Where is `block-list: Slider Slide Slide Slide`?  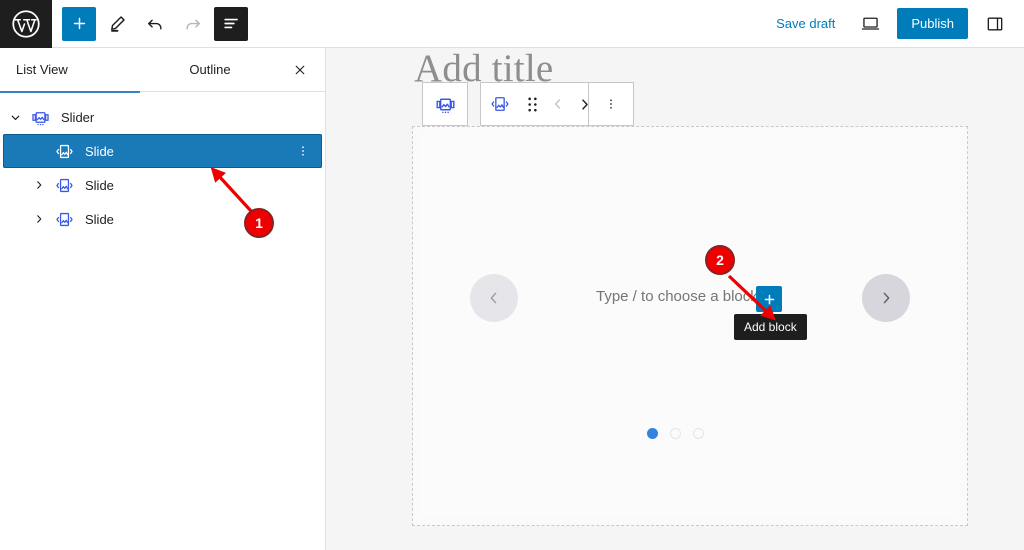
block-list: Slider Slide Slide Slide is located at coordinates (162, 164).